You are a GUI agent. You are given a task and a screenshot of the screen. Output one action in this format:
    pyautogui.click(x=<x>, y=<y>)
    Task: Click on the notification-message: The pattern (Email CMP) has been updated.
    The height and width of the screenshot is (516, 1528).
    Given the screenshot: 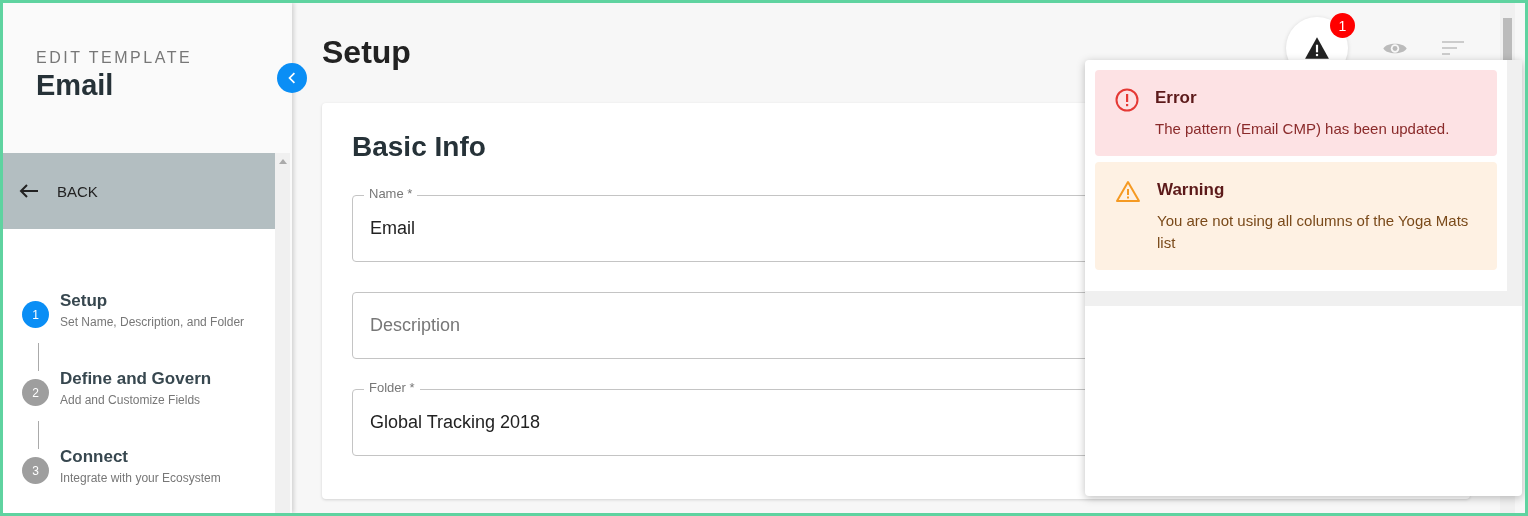 What is the action you would take?
    pyautogui.click(x=1302, y=129)
    